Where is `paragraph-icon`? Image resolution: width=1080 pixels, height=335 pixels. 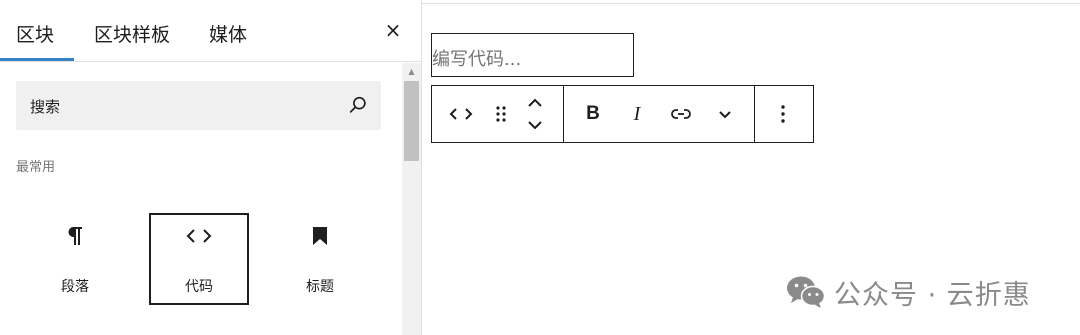 paragraph-icon is located at coordinates (75, 236).